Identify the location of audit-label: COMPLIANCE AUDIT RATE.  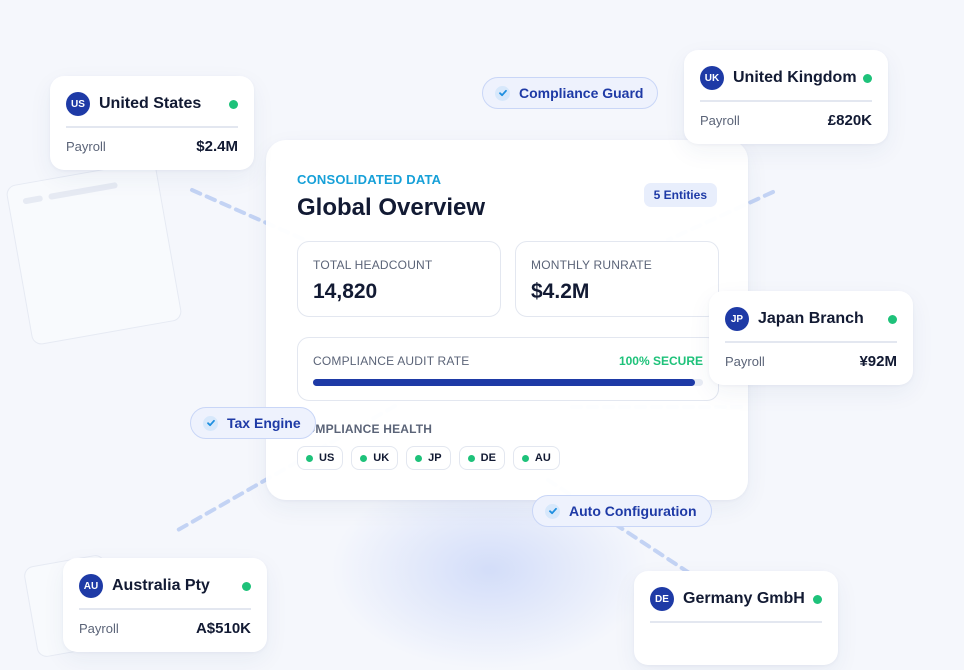
(391, 361).